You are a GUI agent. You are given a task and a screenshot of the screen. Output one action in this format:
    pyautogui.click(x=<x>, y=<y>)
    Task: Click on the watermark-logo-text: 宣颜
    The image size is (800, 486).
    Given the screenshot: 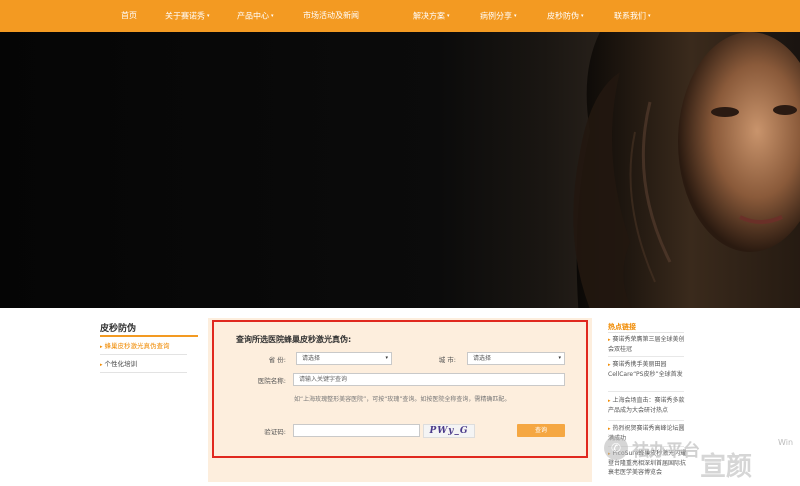 What is the action you would take?
    pyautogui.click(x=726, y=467)
    